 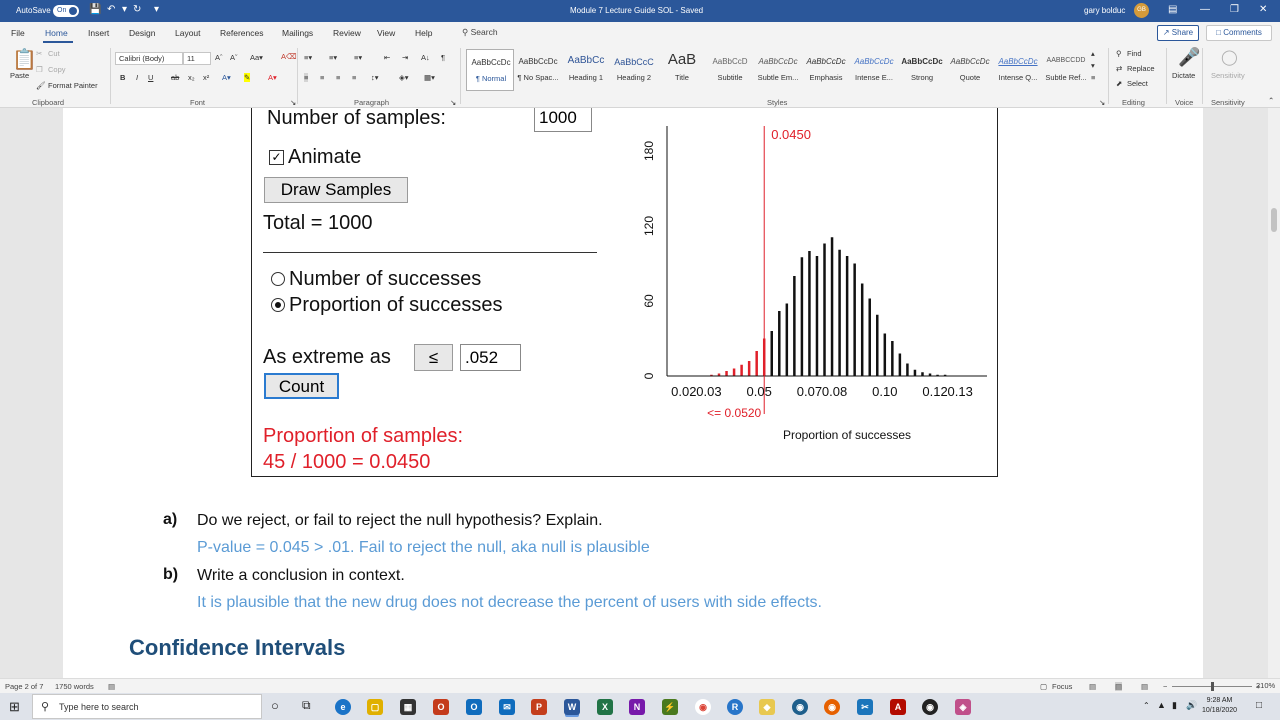 What do you see at coordinates (149, 58) in the screenshot?
I see `font-family-select: Calibri (Body)` at bounding box center [149, 58].